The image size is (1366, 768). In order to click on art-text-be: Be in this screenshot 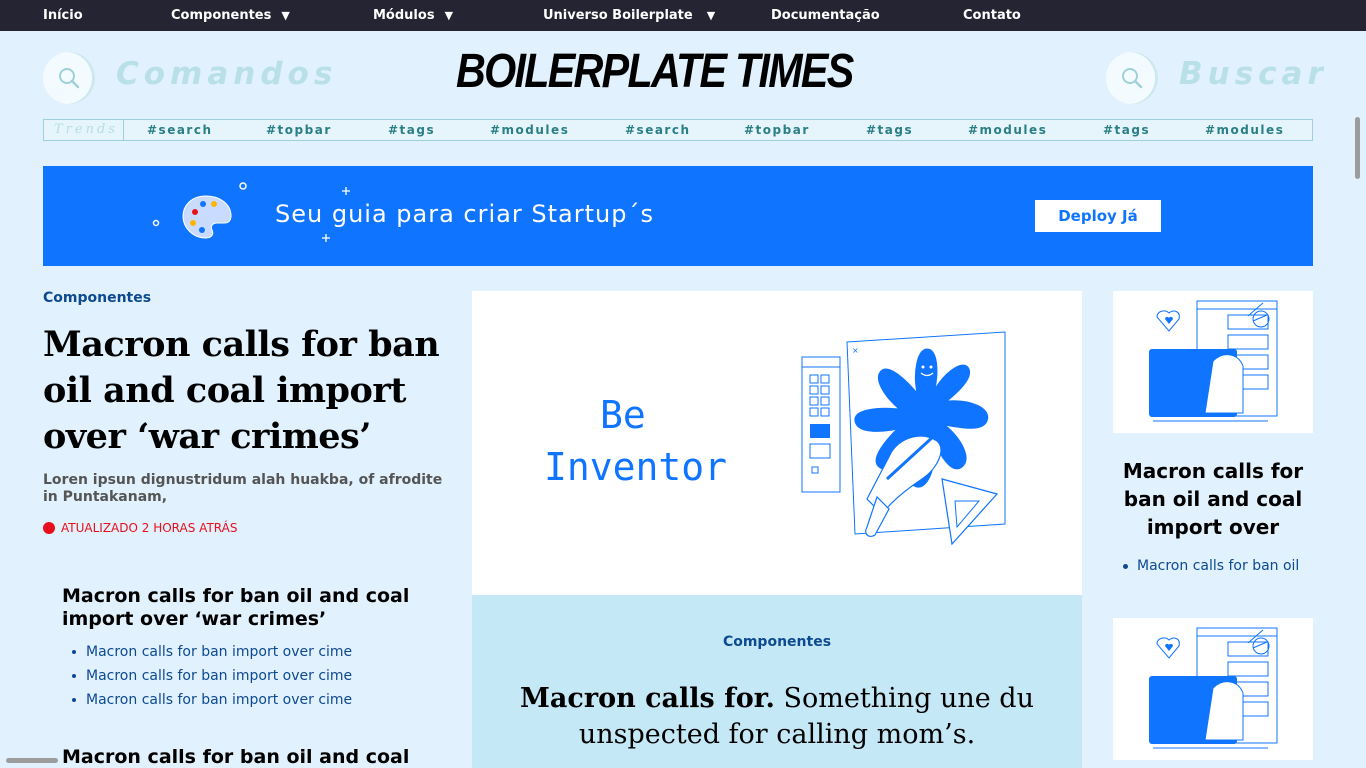, I will do `click(623, 415)`.